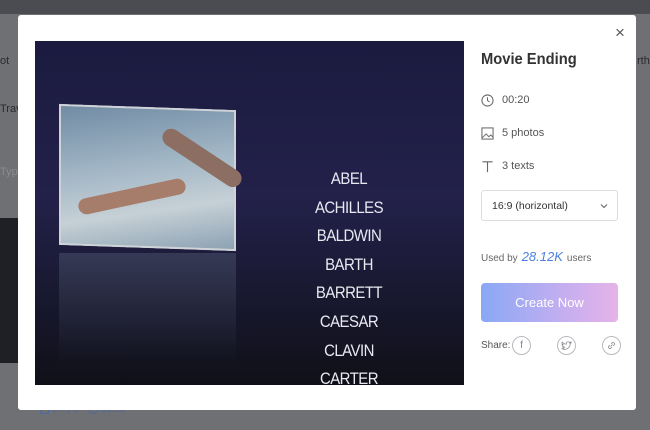 The image size is (650, 430). Describe the element at coordinates (551, 100) in the screenshot. I see `duration-row: 00:20` at that location.